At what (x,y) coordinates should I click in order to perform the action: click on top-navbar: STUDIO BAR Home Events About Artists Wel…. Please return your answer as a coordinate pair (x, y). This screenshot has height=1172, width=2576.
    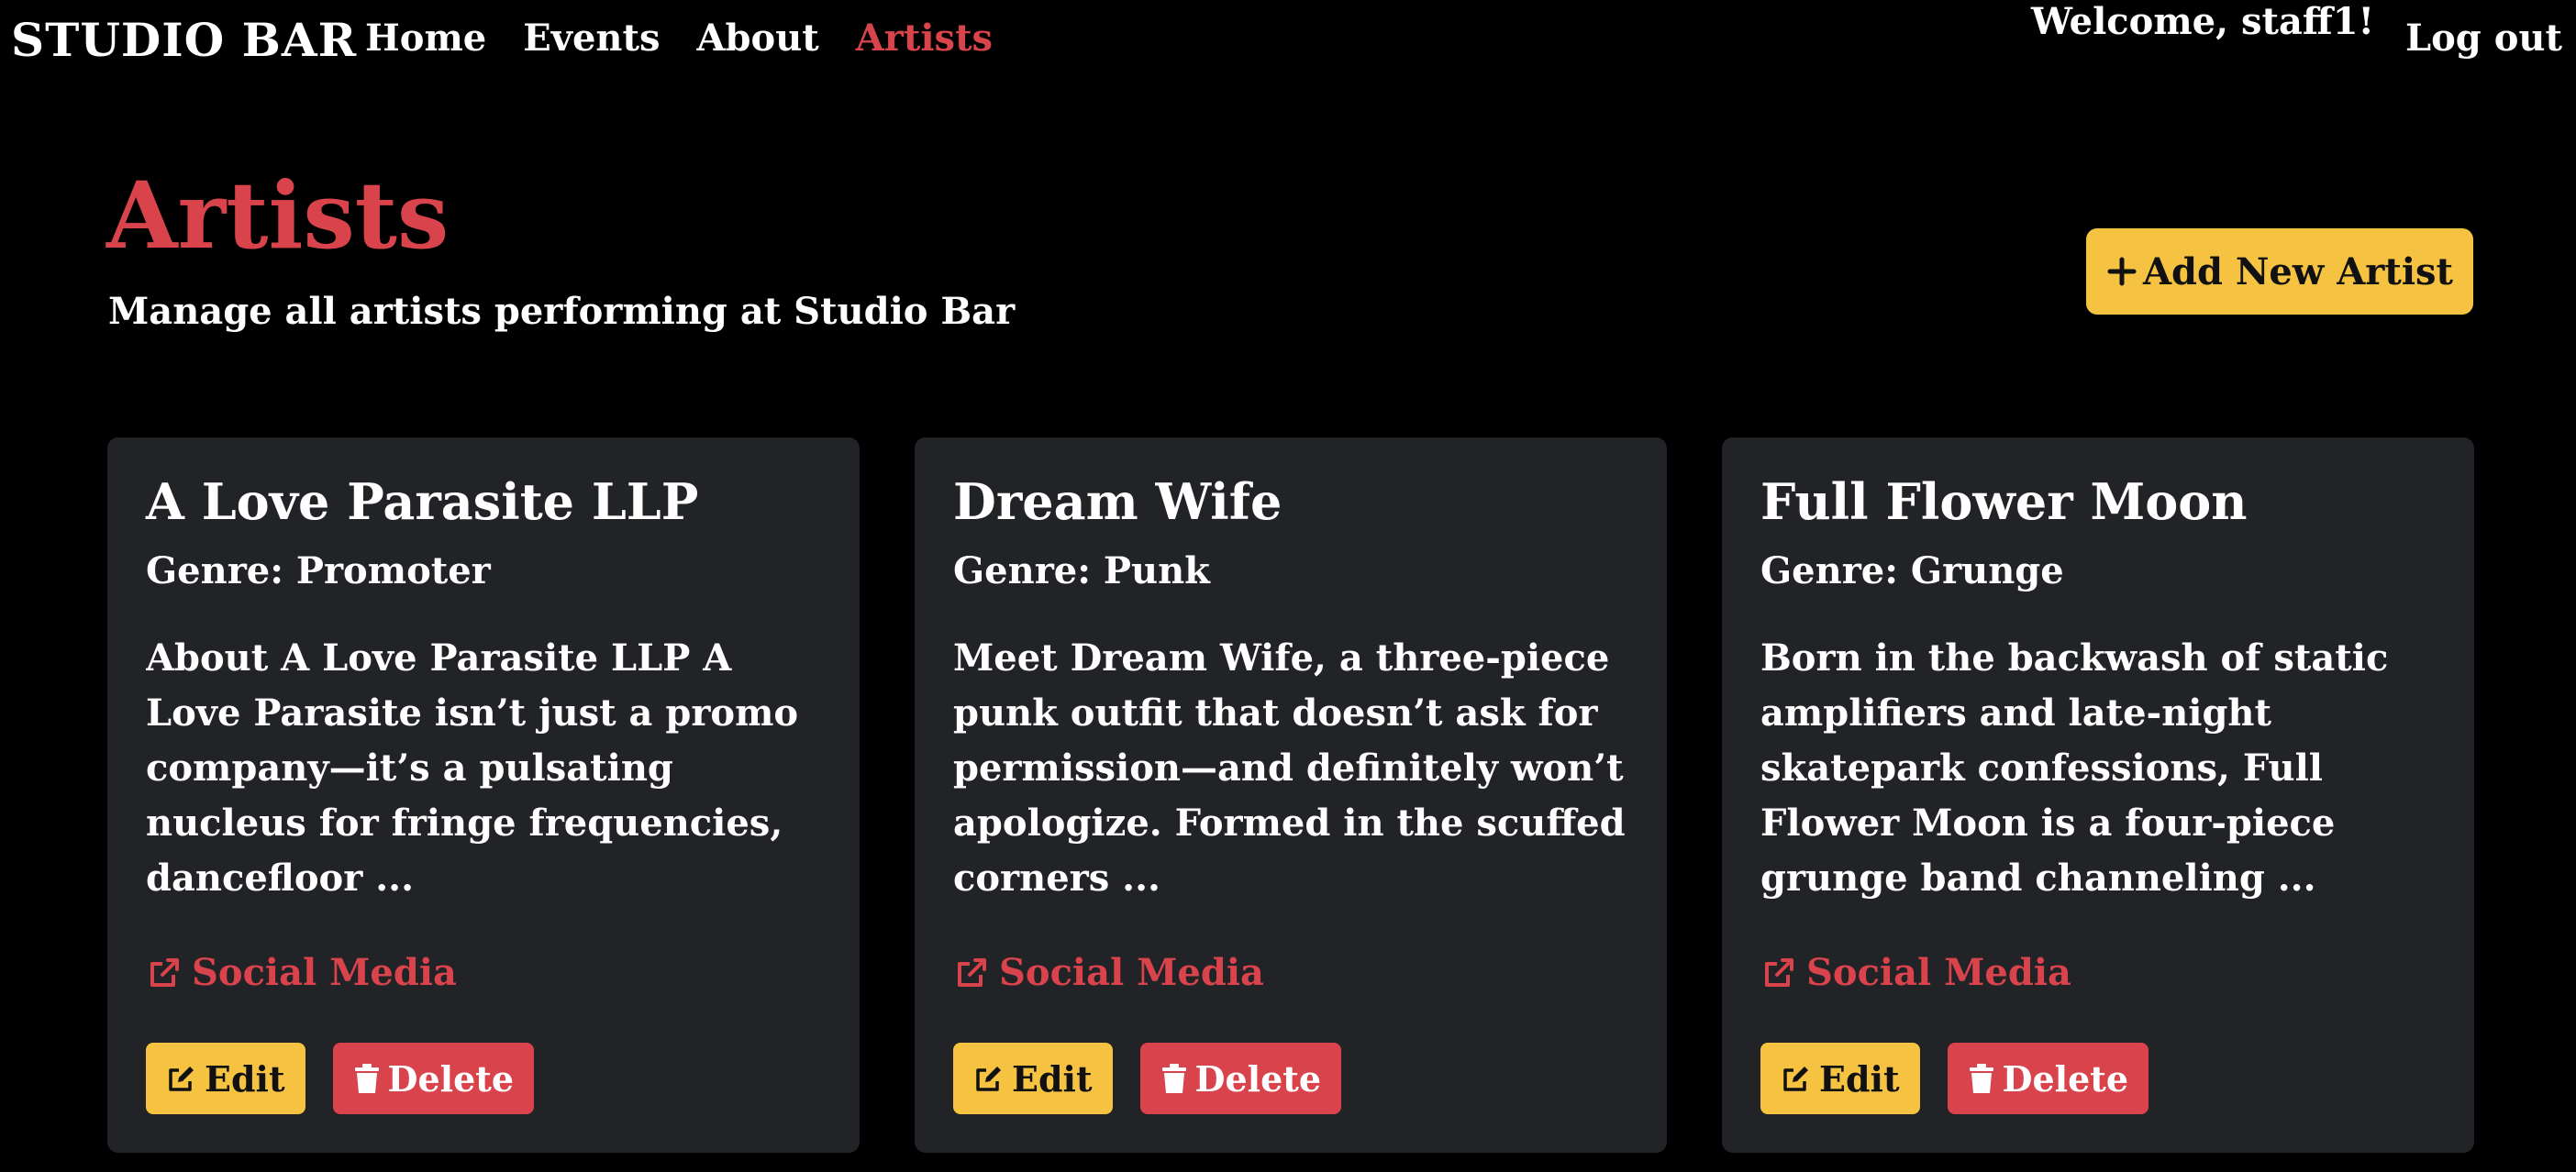
    Looking at the image, I should click on (1288, 42).